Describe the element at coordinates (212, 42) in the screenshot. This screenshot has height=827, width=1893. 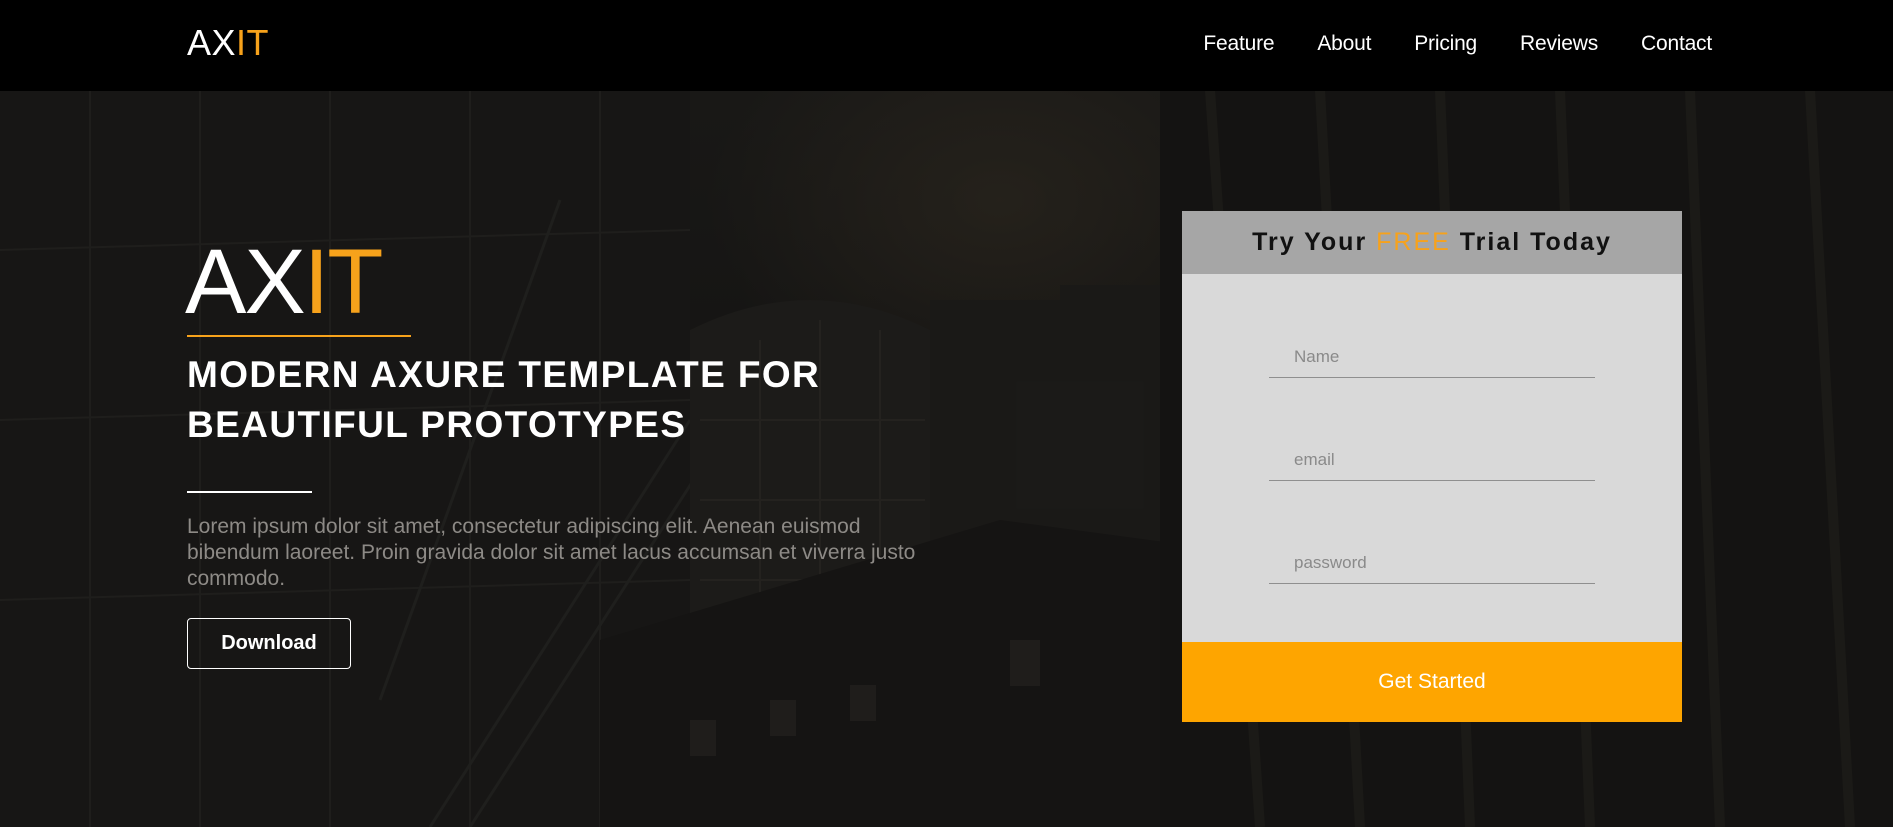
I see `brand-logo-main: AX` at that location.